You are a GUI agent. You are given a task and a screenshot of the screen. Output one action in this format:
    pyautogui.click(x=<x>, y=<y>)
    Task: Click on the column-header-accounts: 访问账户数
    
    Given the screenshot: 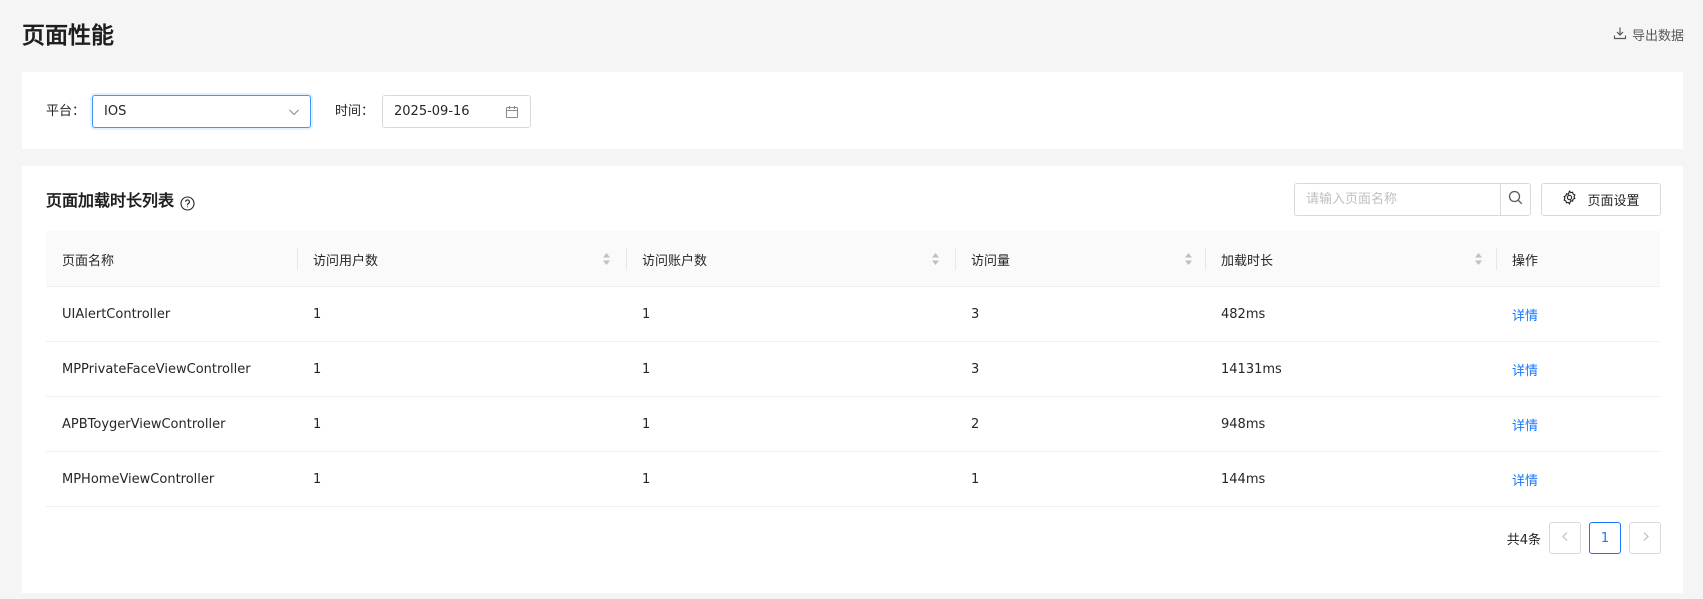 What is the action you would take?
    pyautogui.click(x=797, y=259)
    